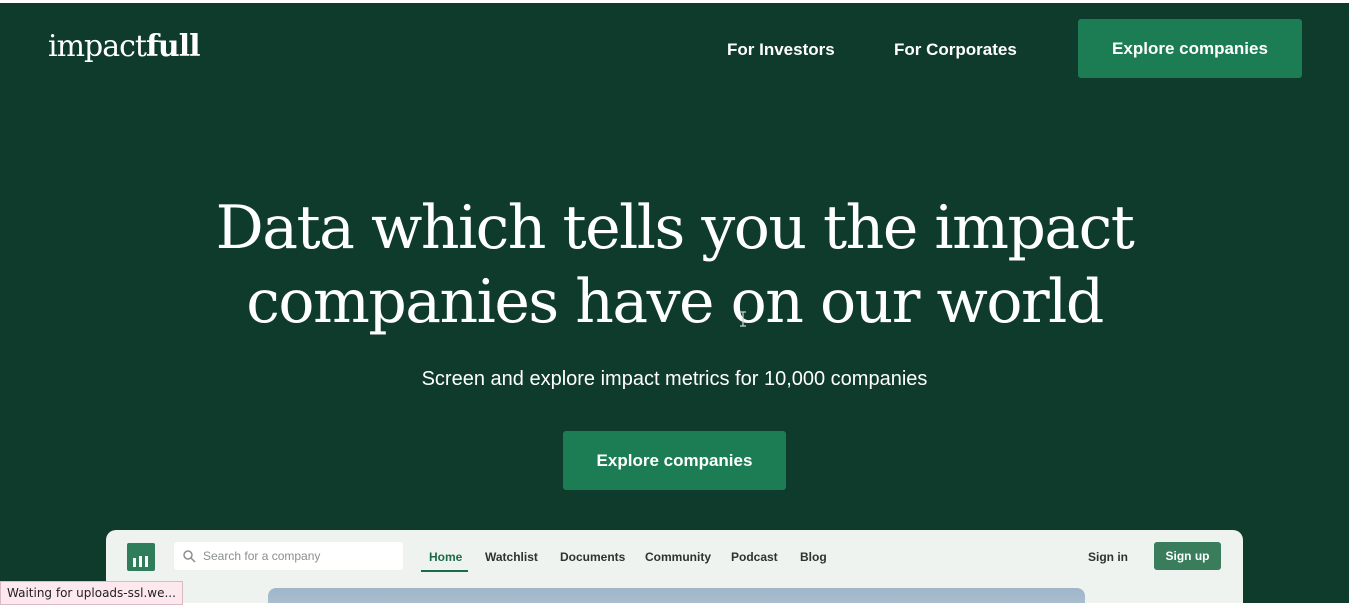  What do you see at coordinates (141, 557) in the screenshot?
I see `impactfull-app-icon` at bounding box center [141, 557].